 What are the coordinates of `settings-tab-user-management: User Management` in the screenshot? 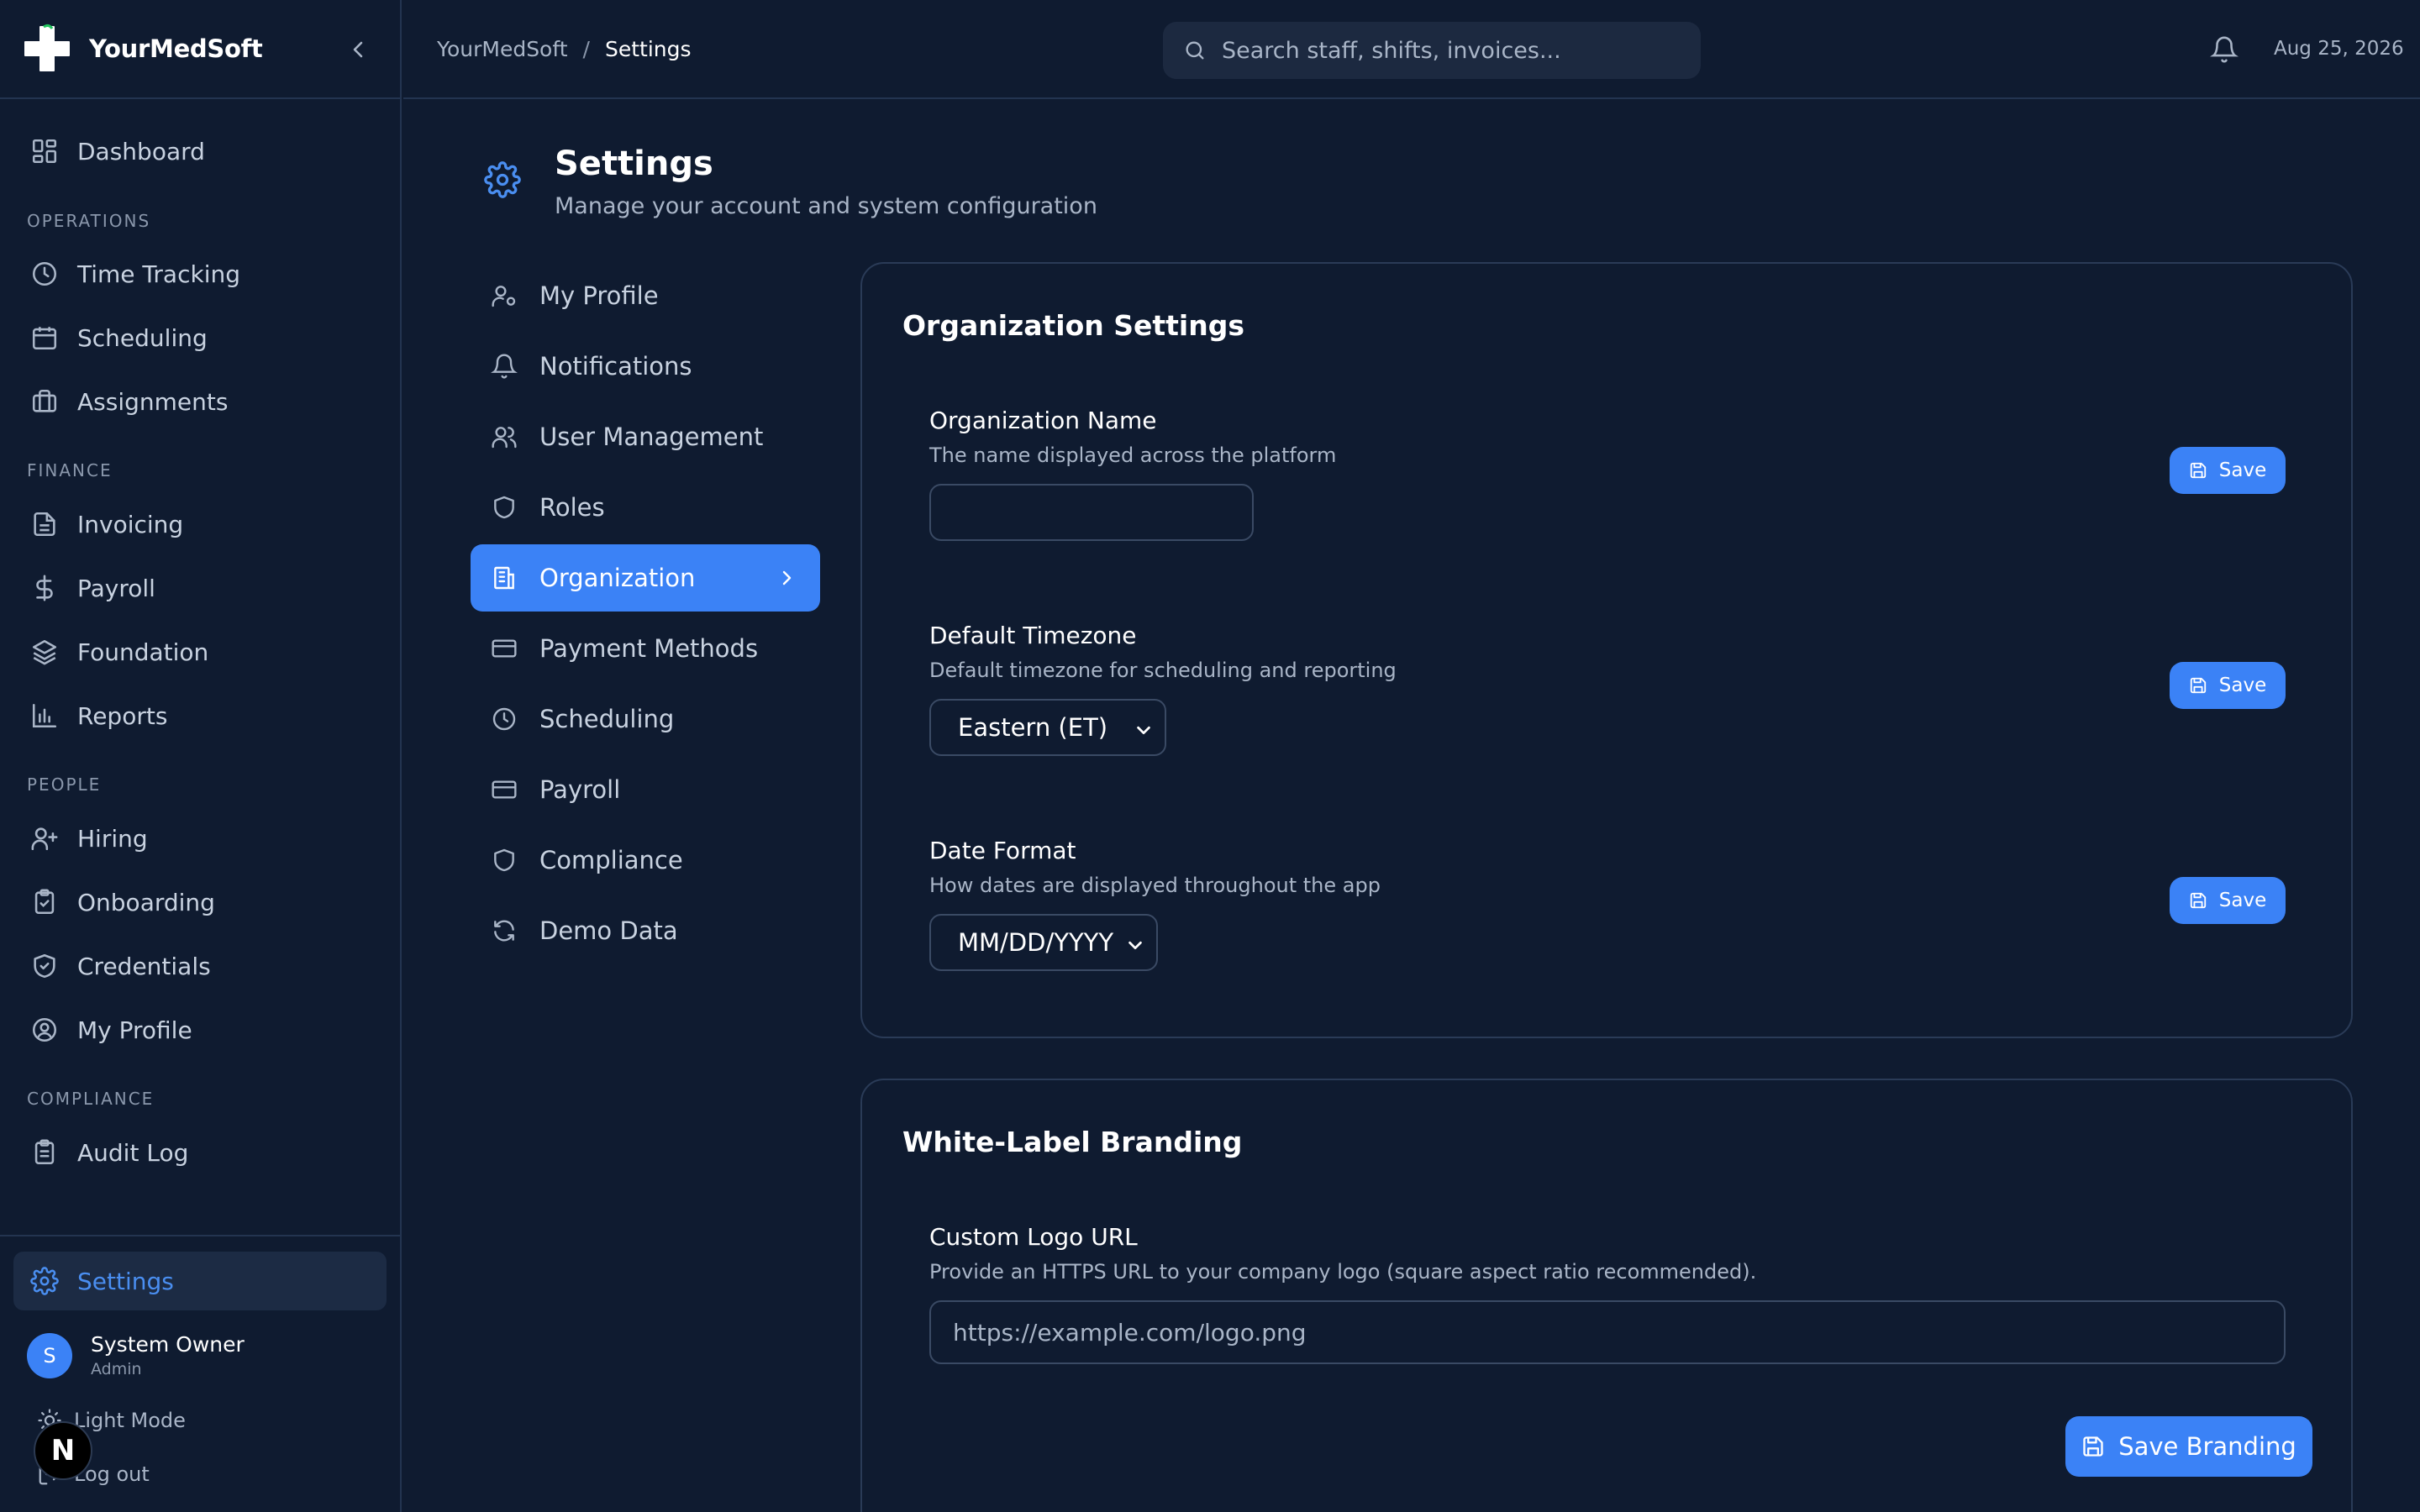 It's located at (645, 436).